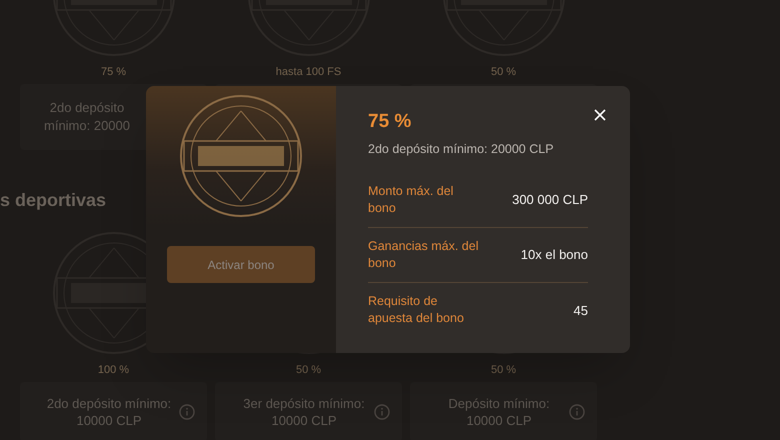  I want to click on bonus-description: Depósito mínimo: 10000 CLP, so click(499, 412).